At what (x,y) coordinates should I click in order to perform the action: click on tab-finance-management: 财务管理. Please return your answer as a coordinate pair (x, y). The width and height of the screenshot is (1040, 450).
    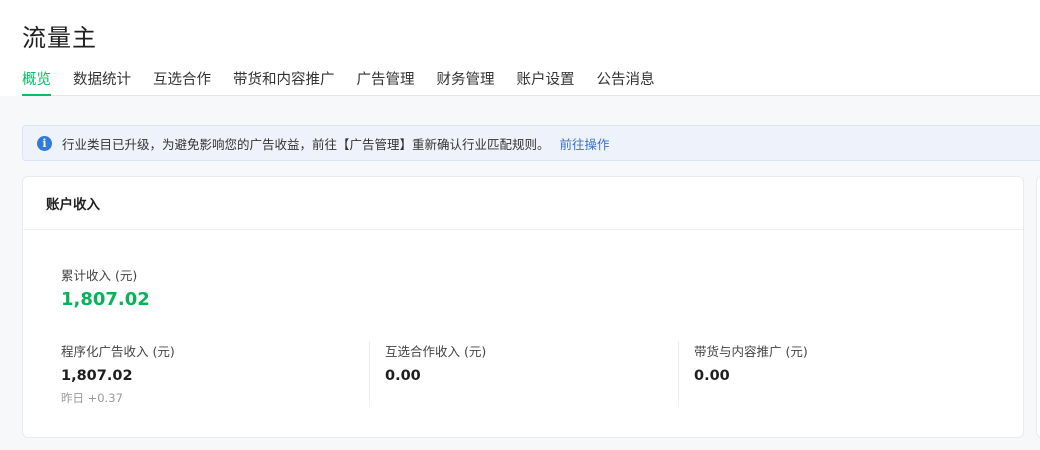
    Looking at the image, I should click on (466, 81).